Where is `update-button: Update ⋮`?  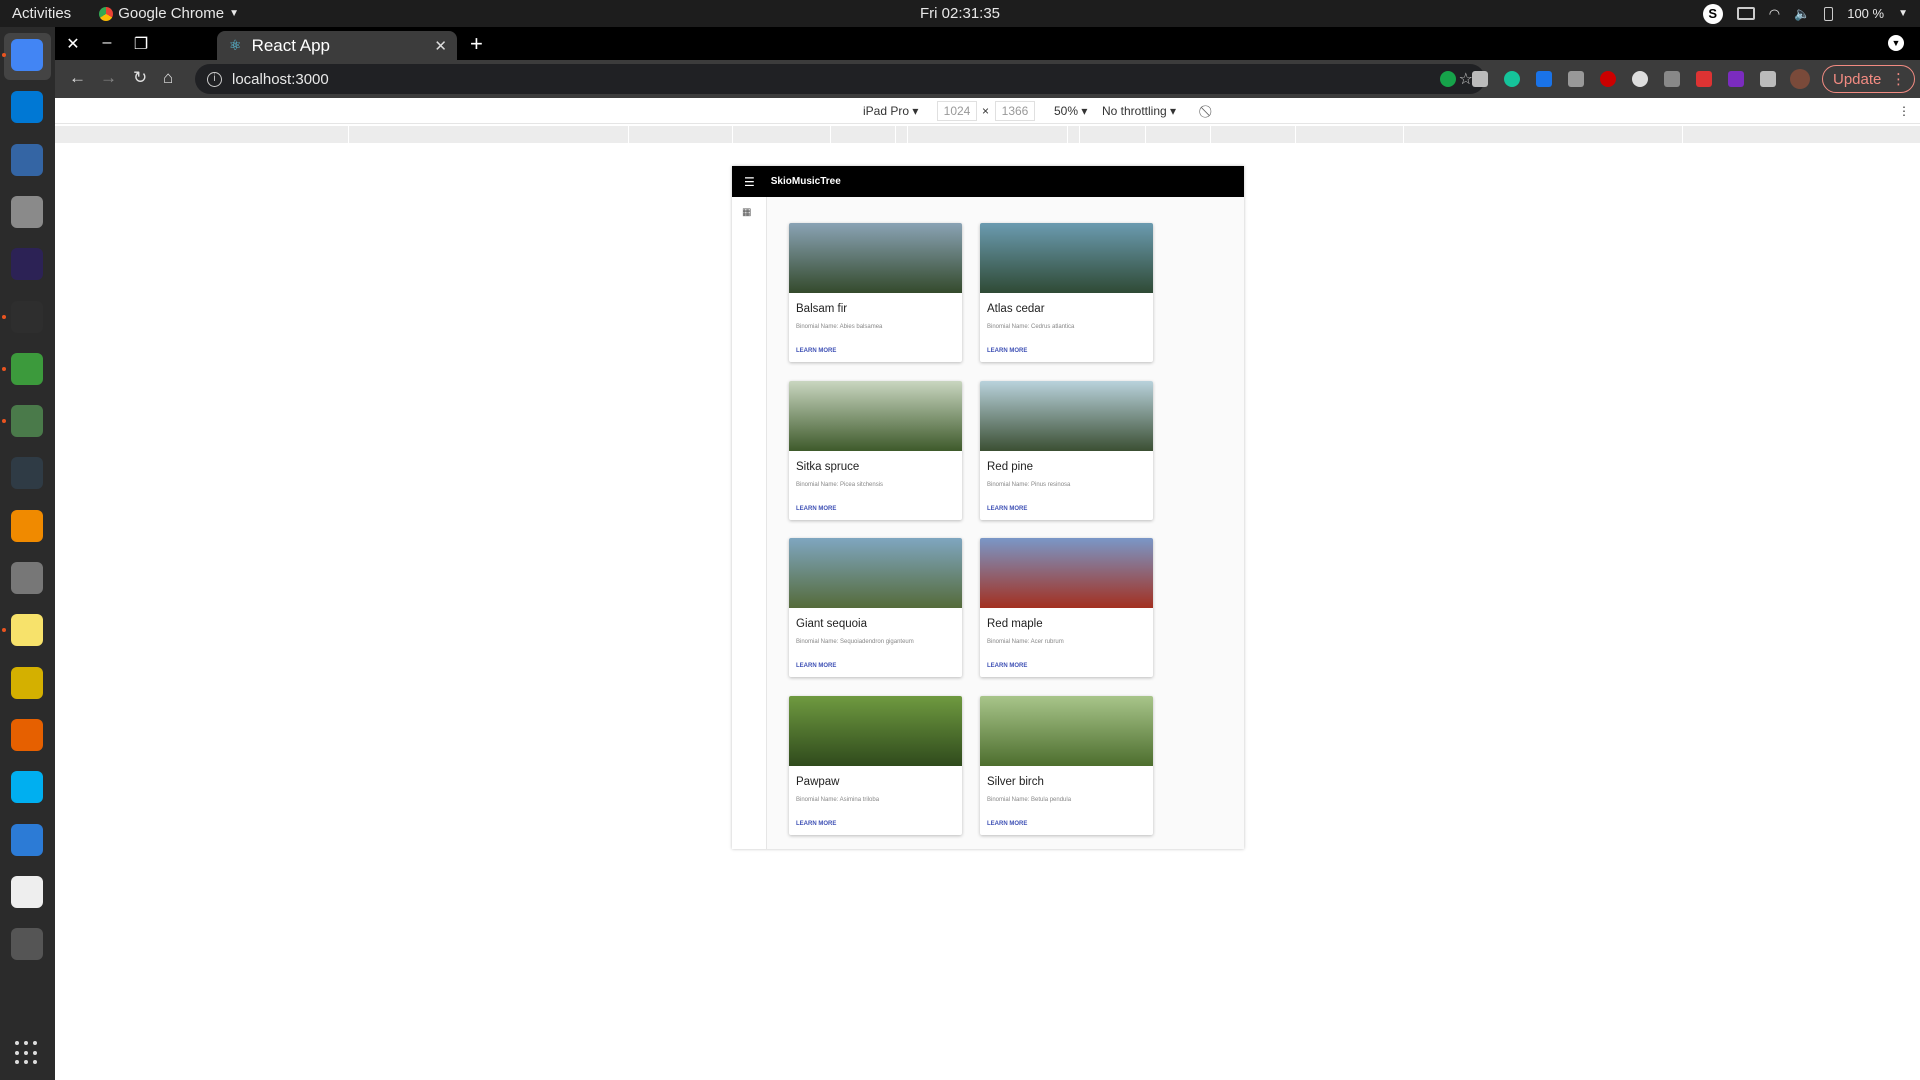 update-button: Update ⋮ is located at coordinates (1868, 79).